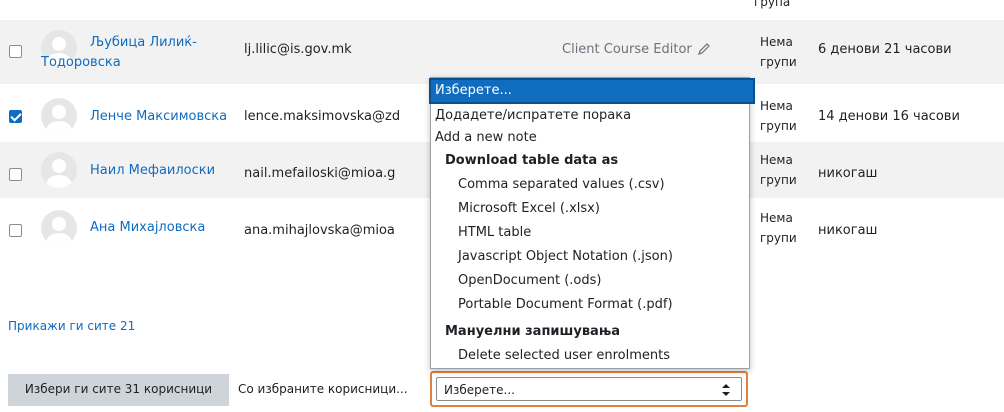  I want to click on menu-option-xlsx: Microsoft Excel (.xlsx), so click(603, 209).